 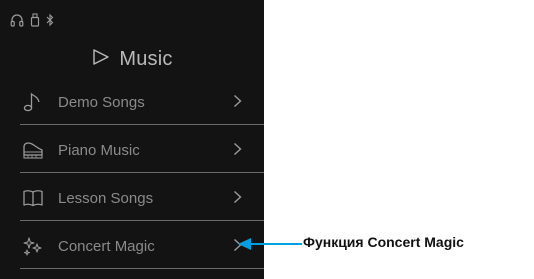 I want to click on menu-item-concert-magic: Concert Magic, so click(x=142, y=246).